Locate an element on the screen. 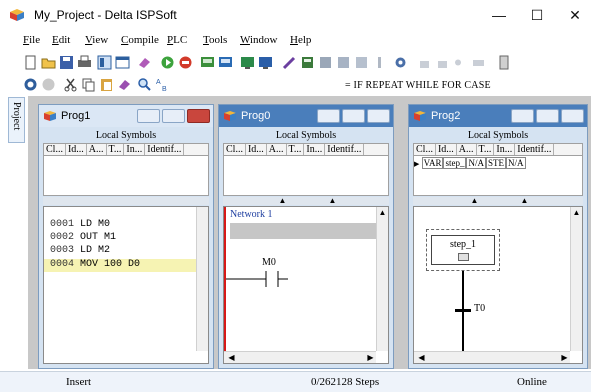 Image resolution: width=591 pixels, height=392 pixels. menu-tools: Tools is located at coordinates (215, 40).